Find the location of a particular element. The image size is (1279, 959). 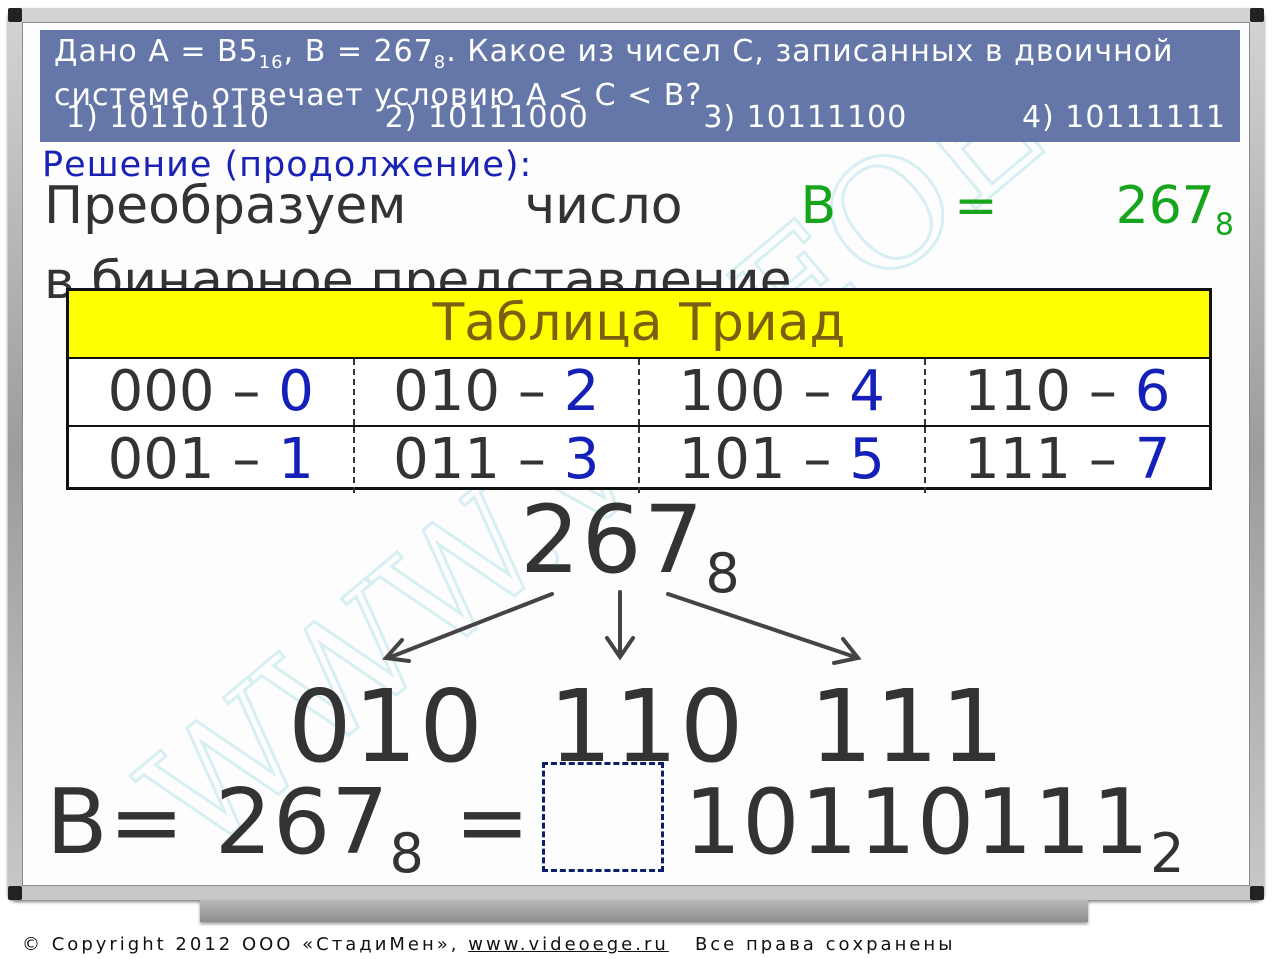

arrow-down-icon is located at coordinates (620, 625).